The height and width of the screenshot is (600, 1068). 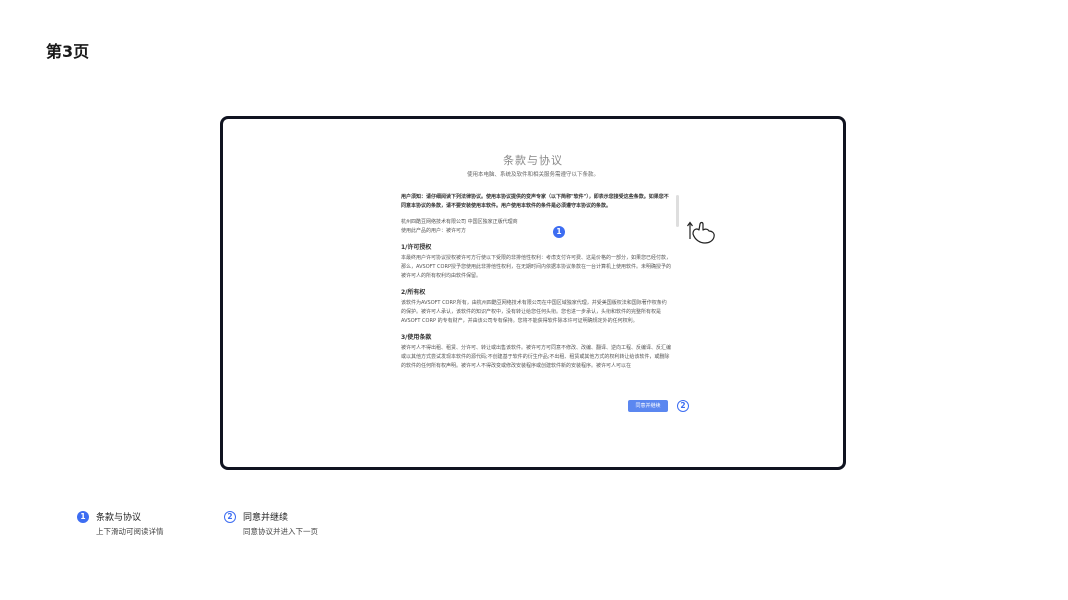 What do you see at coordinates (416, 247) in the screenshot?
I see `section-heading: 1/许可授权` at bounding box center [416, 247].